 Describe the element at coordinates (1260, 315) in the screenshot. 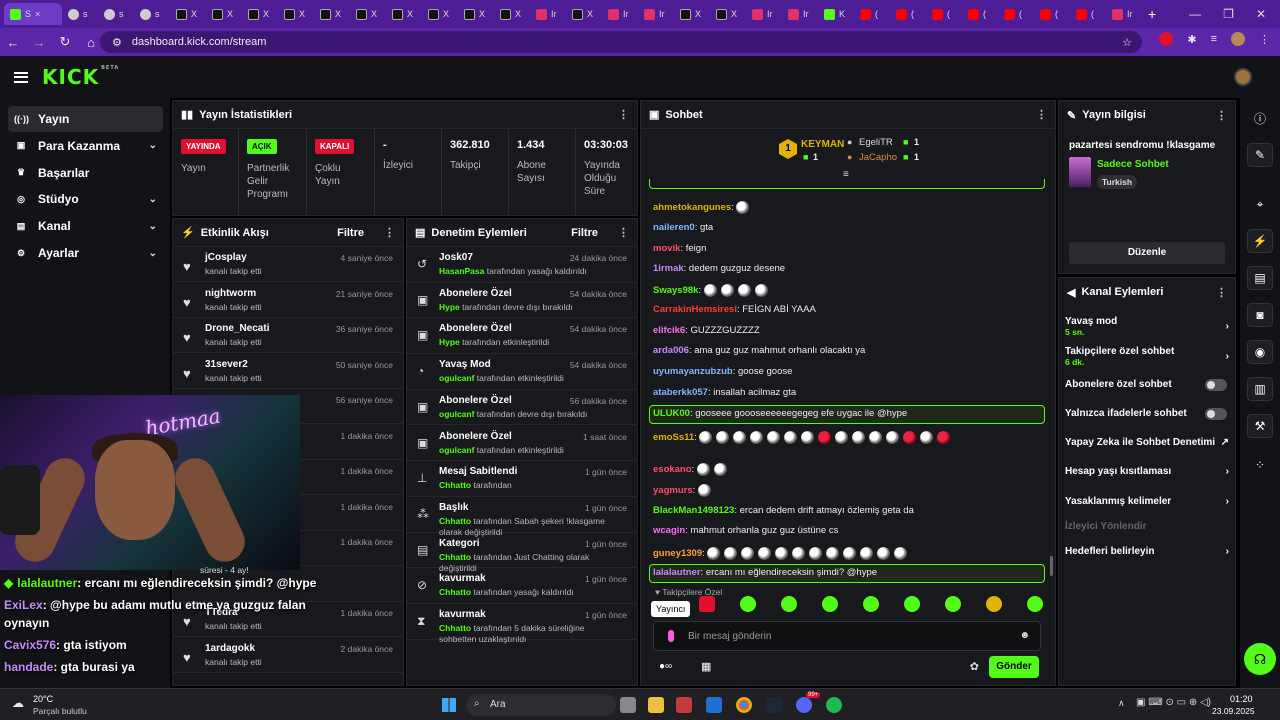

I see `chat-icon: ◙` at that location.